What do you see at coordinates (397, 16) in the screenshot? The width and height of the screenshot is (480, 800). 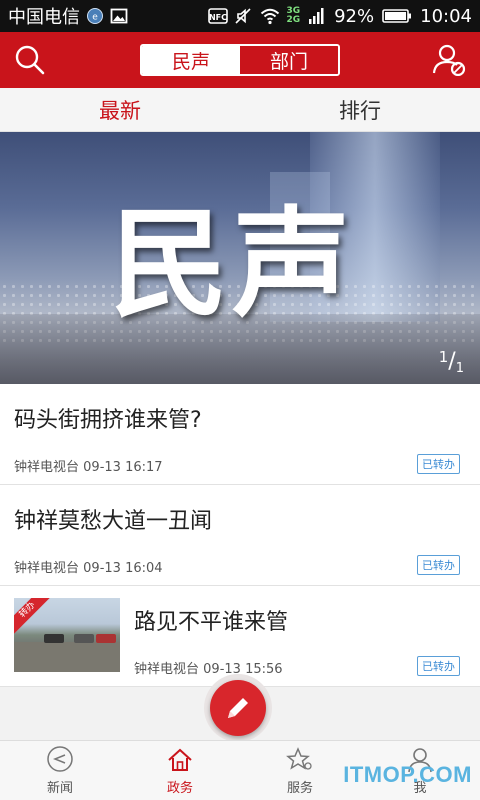 I see `battery-icon` at bounding box center [397, 16].